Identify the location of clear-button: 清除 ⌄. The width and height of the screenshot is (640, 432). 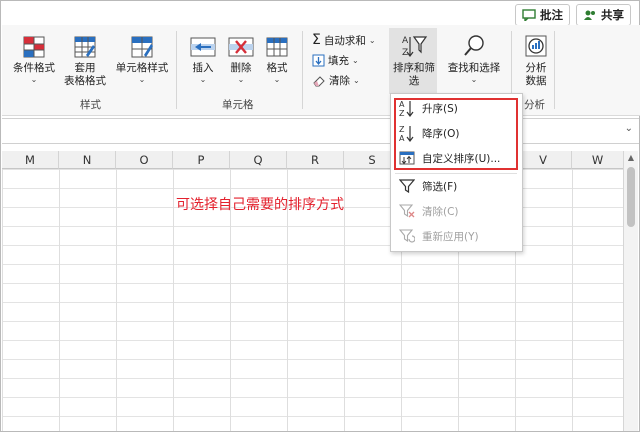
(336, 80).